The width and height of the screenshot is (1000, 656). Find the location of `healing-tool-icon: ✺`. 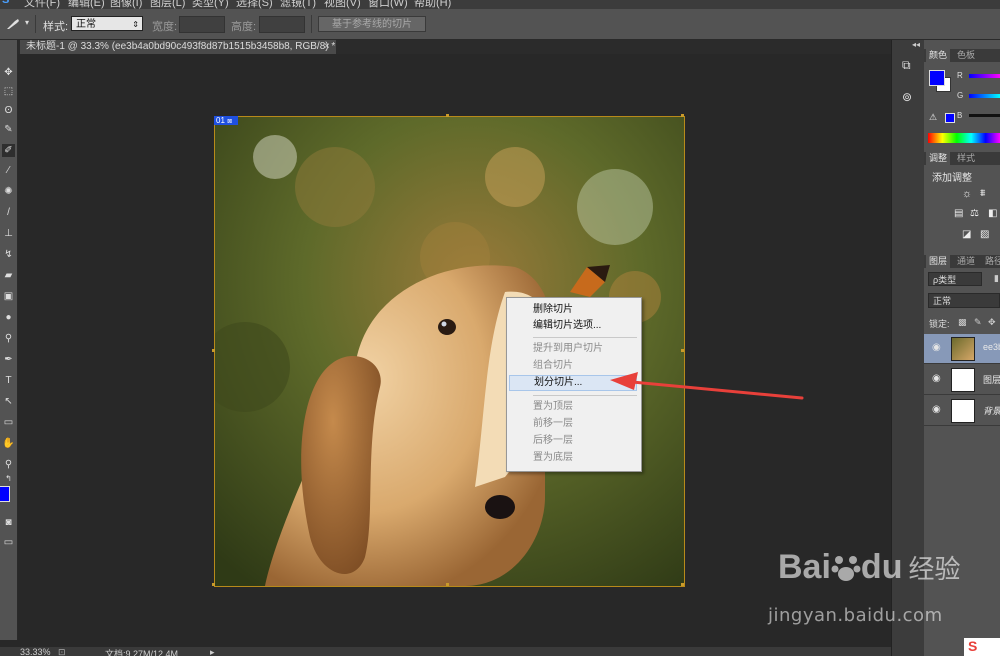

healing-tool-icon: ✺ is located at coordinates (8, 191).